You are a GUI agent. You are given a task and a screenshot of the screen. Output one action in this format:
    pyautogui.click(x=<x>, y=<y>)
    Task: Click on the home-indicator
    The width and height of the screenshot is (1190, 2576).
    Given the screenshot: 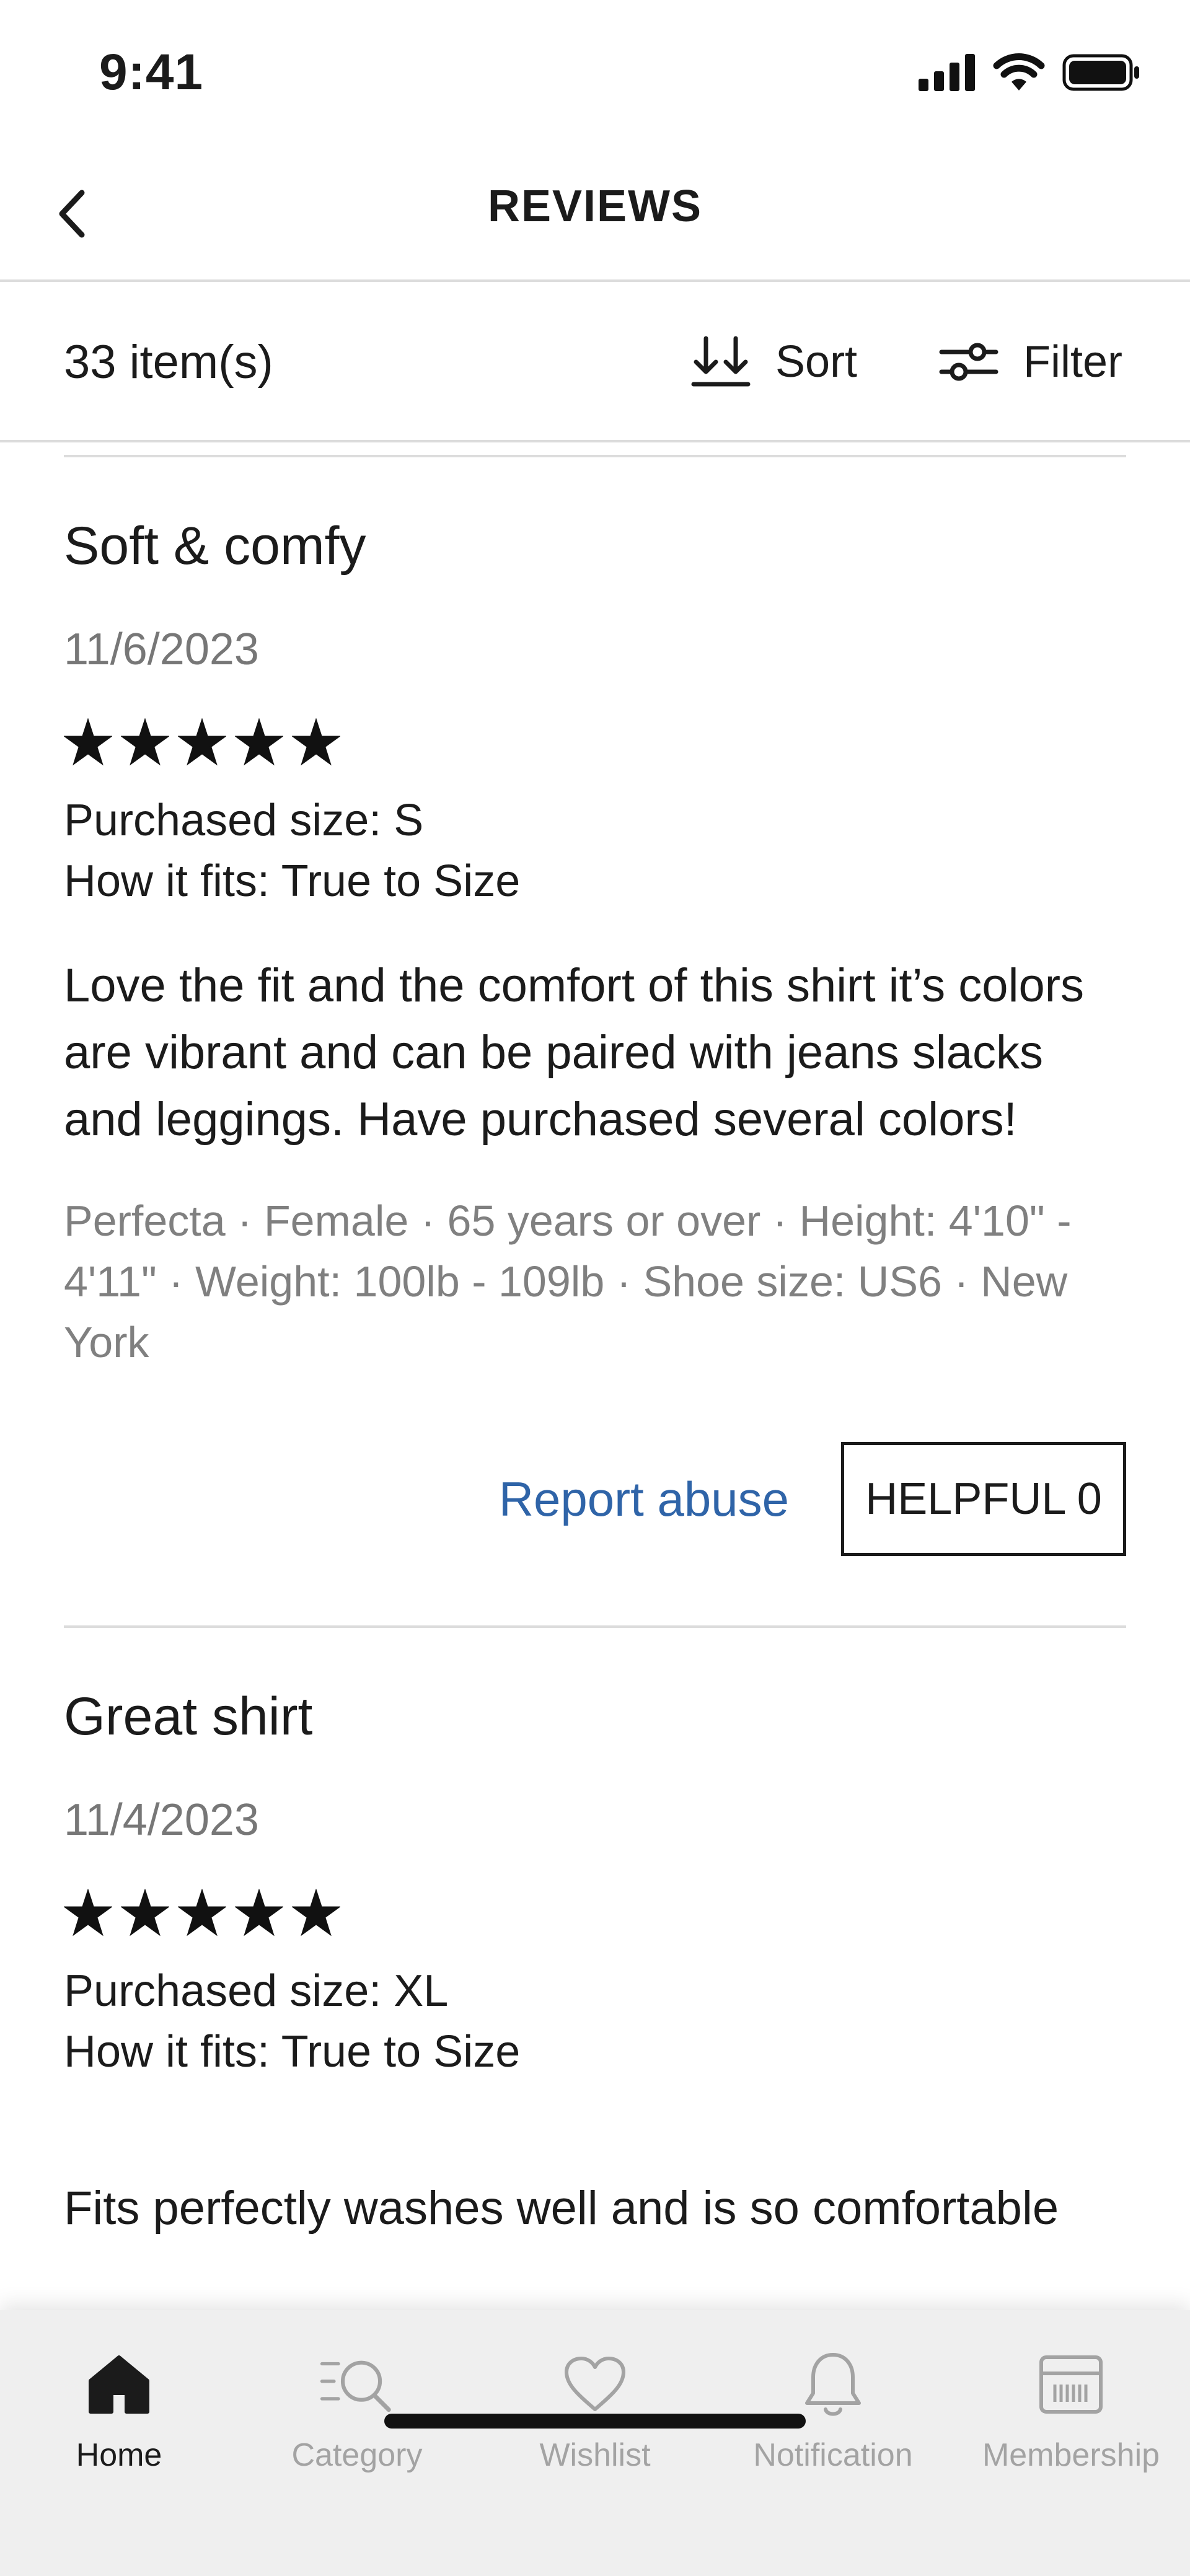 What is the action you would take?
    pyautogui.click(x=595, y=2422)
    